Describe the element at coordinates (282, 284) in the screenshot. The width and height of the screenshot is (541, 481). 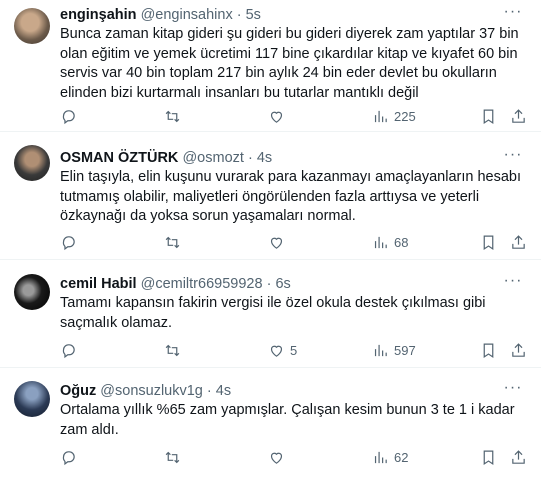
I see `timestamp: 6s` at that location.